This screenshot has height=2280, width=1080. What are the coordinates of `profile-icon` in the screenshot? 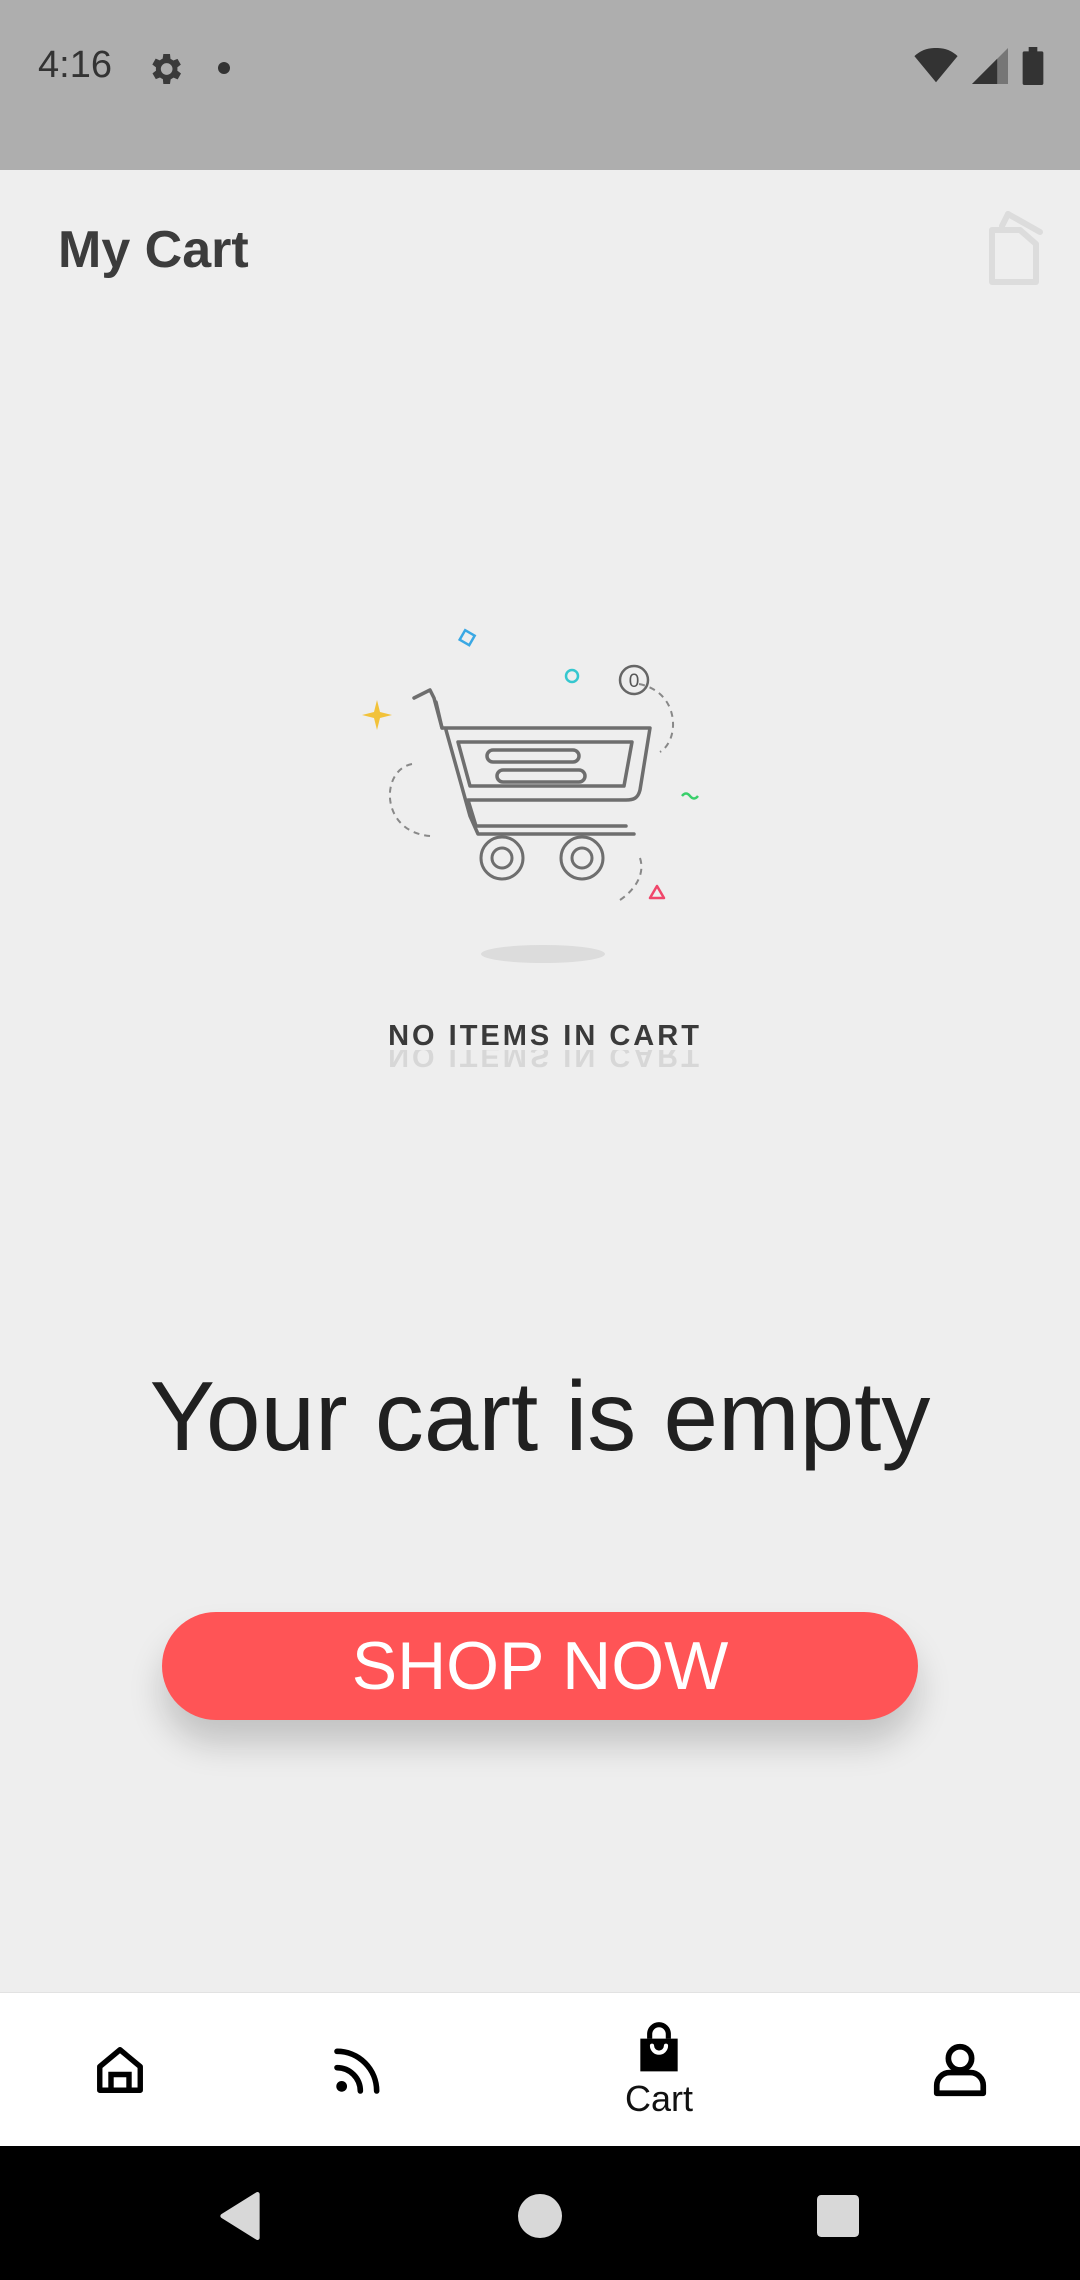 It's located at (960, 2070).